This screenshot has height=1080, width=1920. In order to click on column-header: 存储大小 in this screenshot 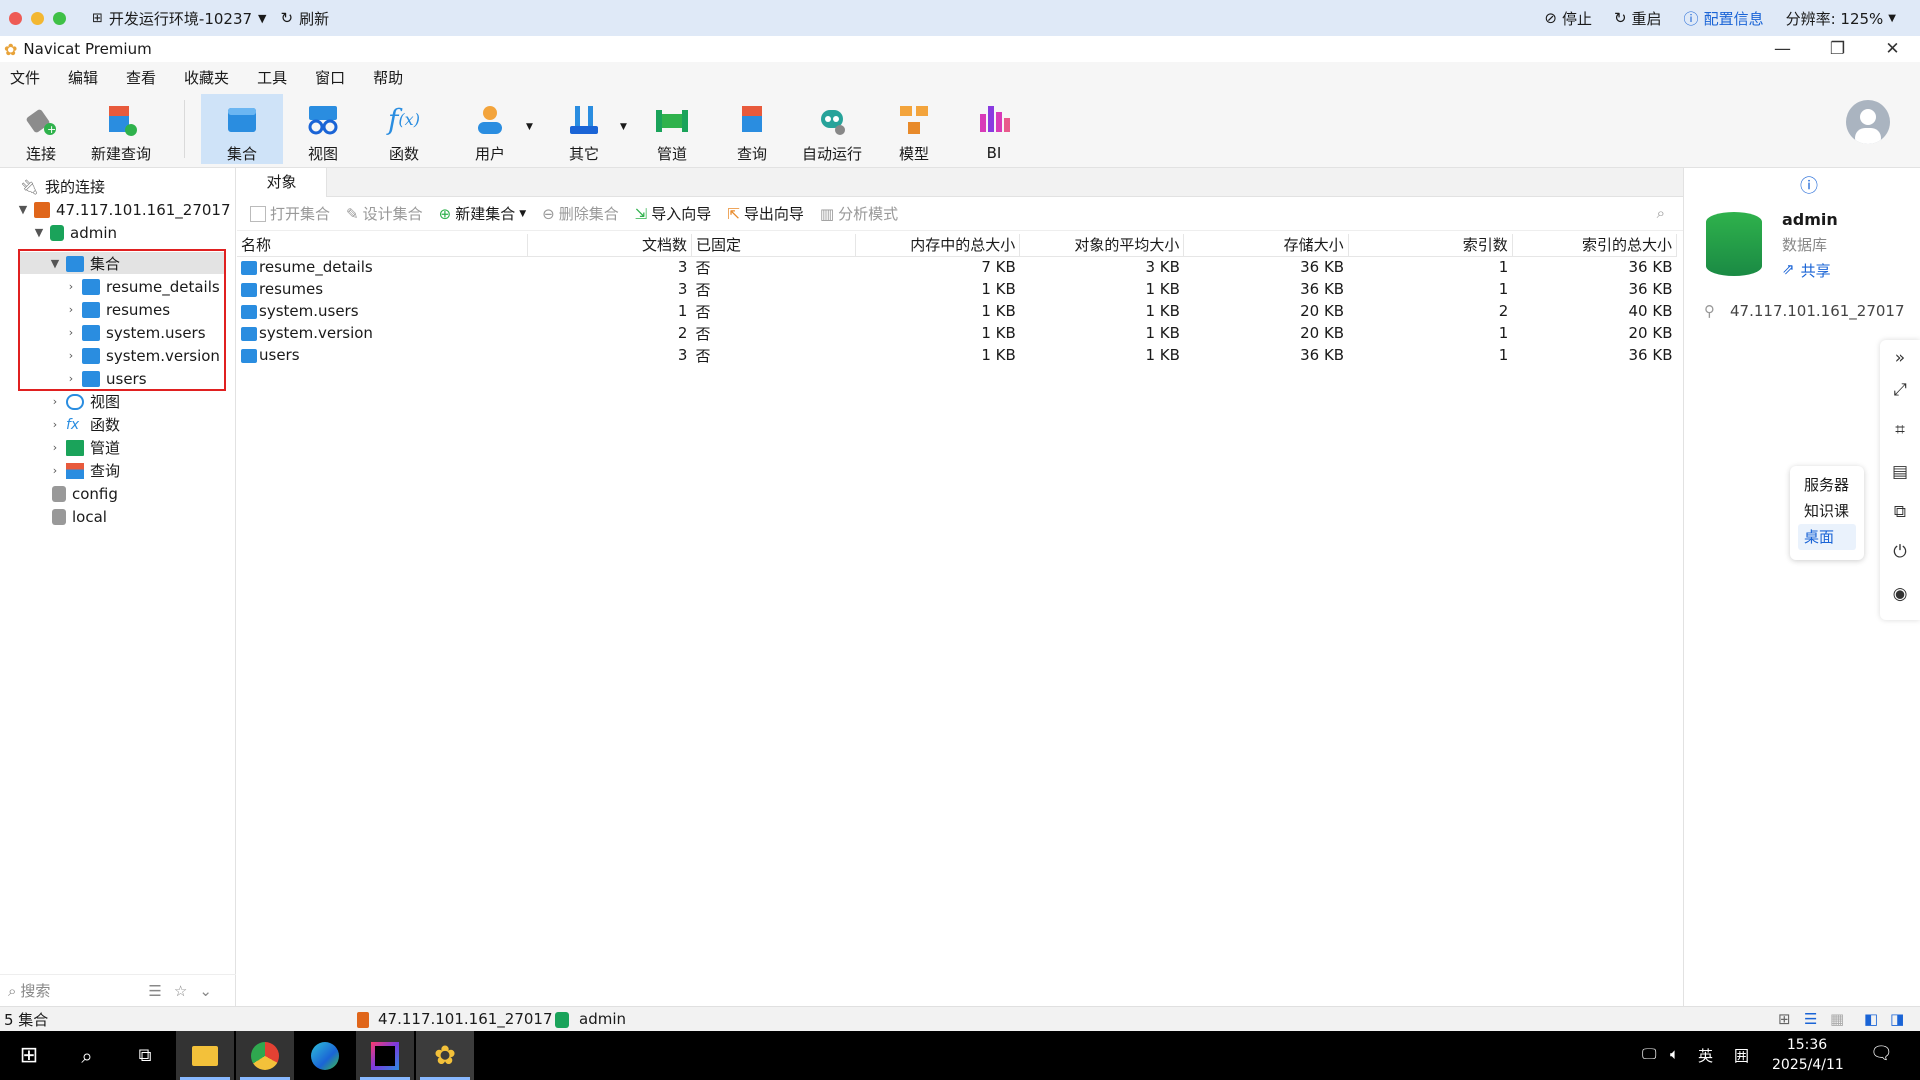, I will do `click(1266, 245)`.